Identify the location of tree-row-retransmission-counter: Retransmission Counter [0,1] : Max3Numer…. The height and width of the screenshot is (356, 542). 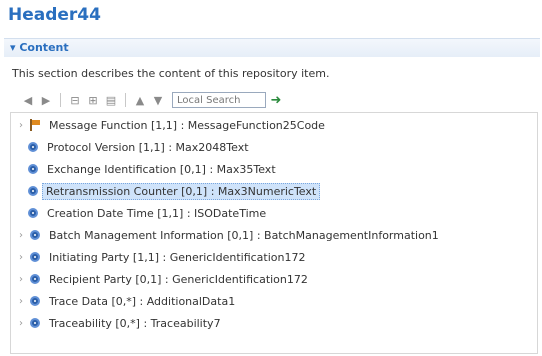
(173, 191).